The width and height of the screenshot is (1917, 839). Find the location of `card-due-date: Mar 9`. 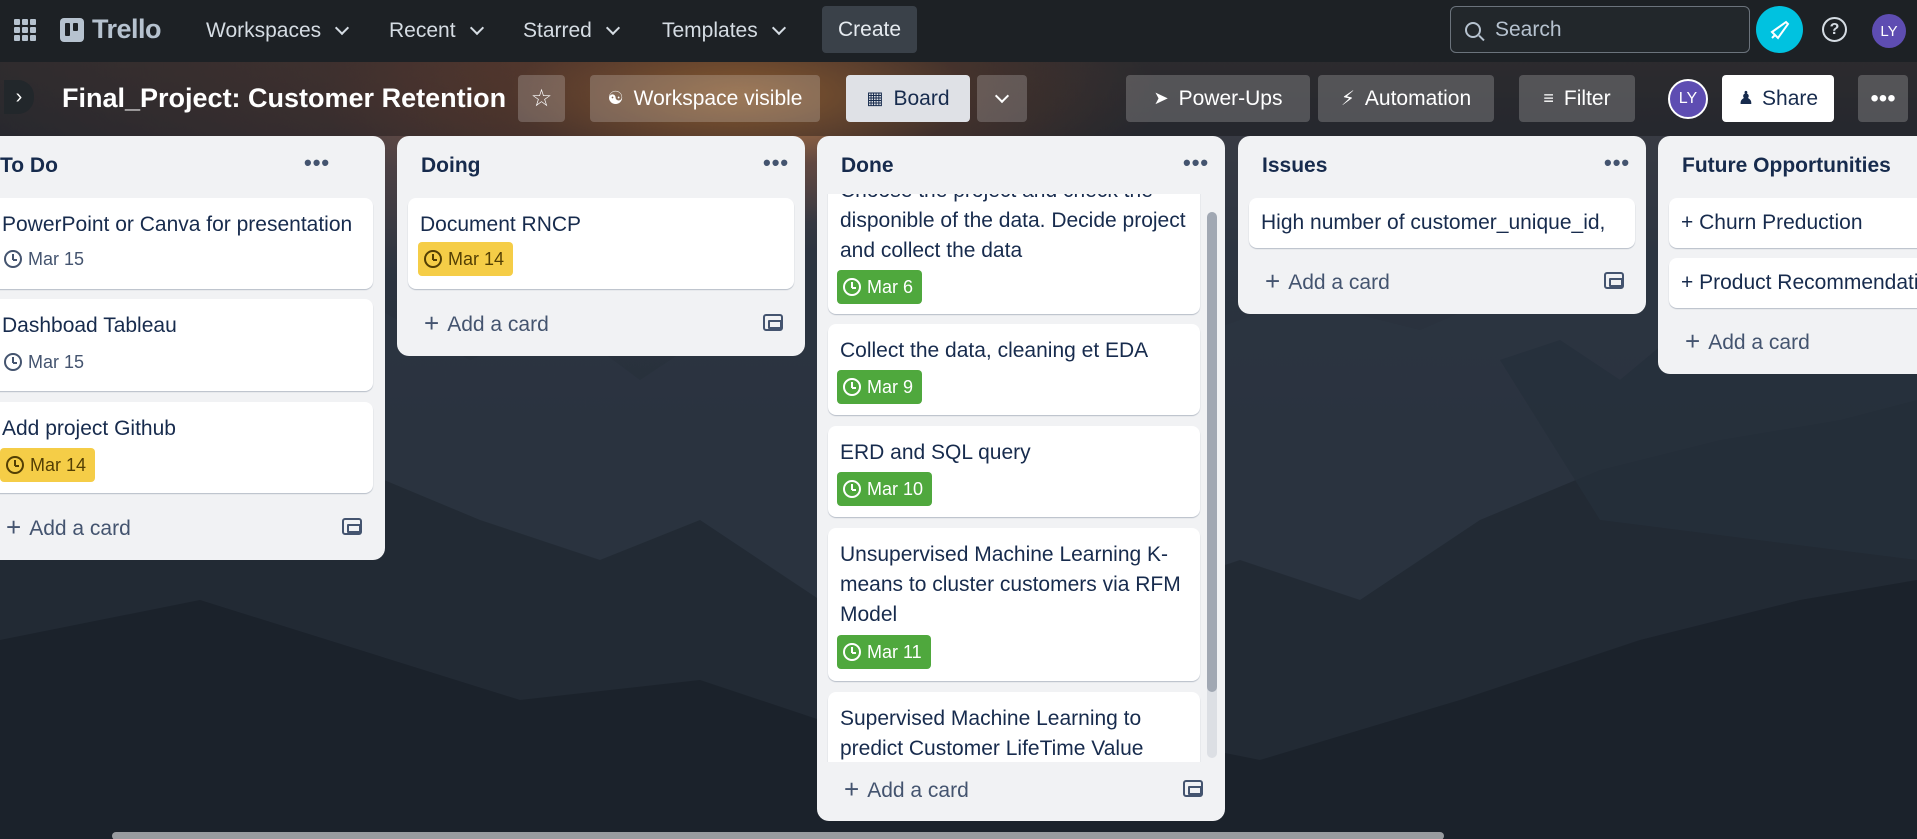

card-due-date: Mar 9 is located at coordinates (880, 387).